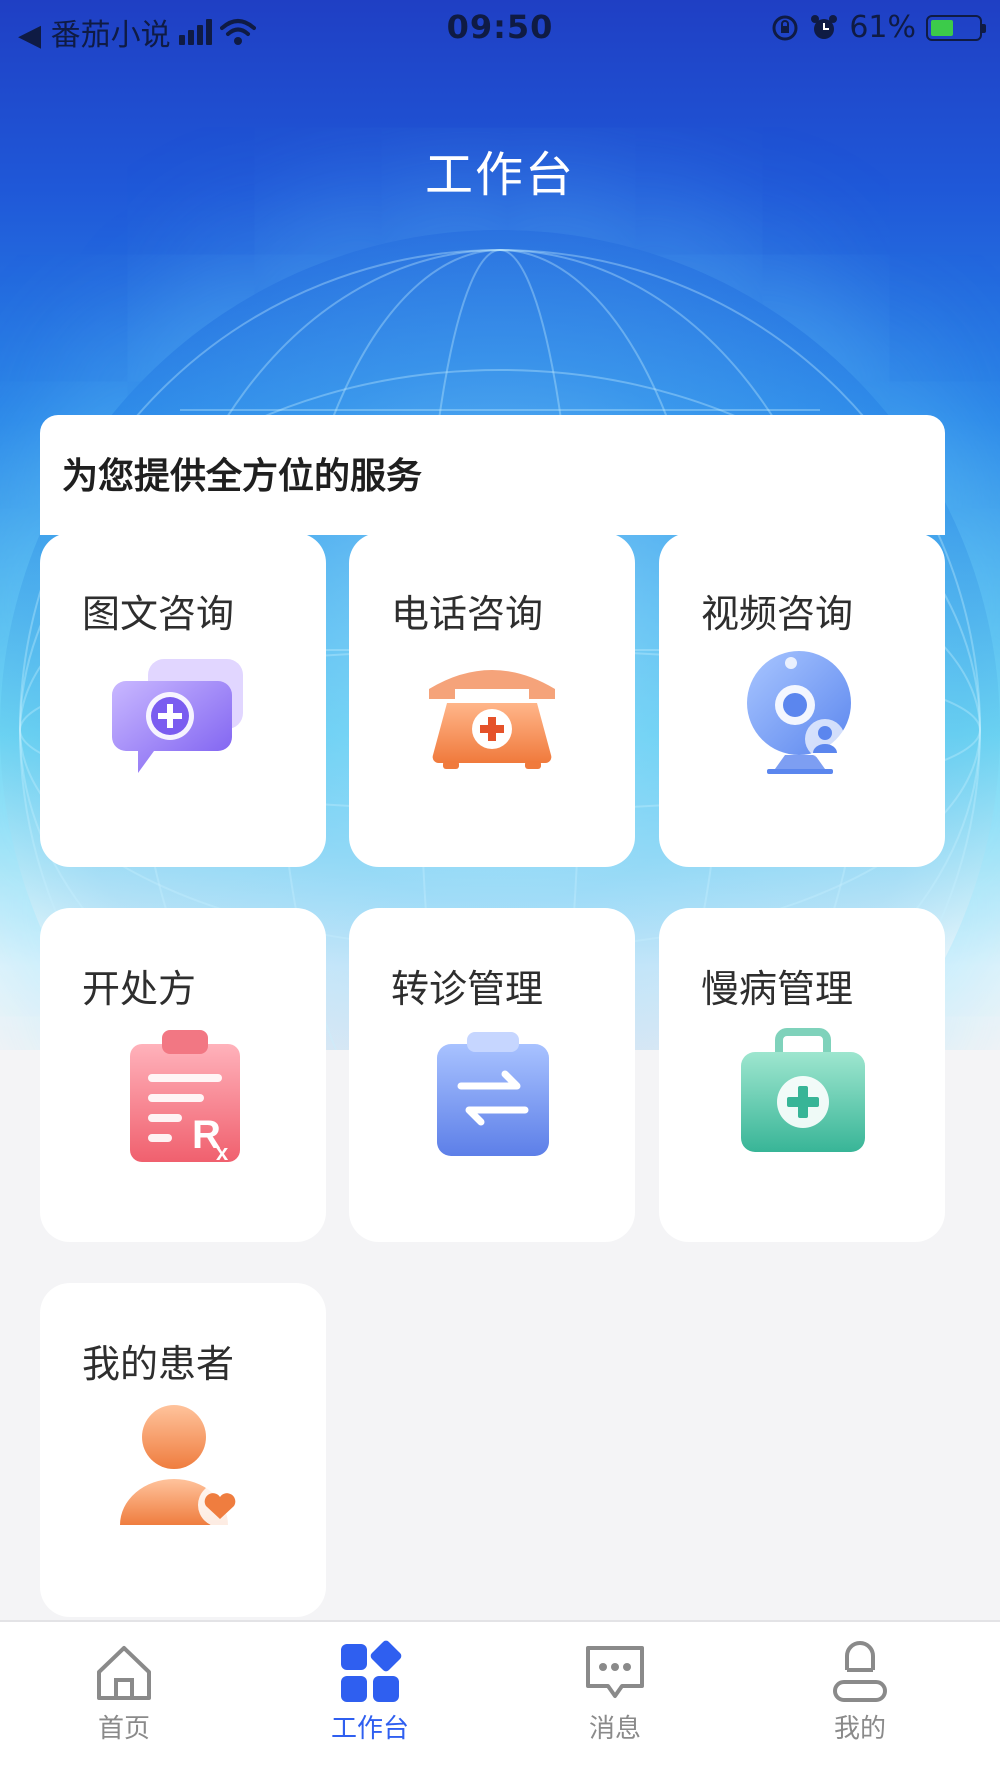  I want to click on tile-label: 图文咨询, so click(158, 614).